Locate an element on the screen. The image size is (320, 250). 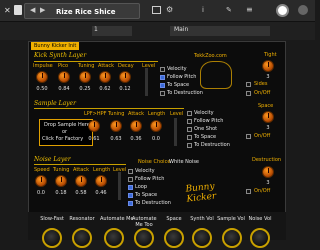
kick-space-checkbox is located at coordinates (162, 85).